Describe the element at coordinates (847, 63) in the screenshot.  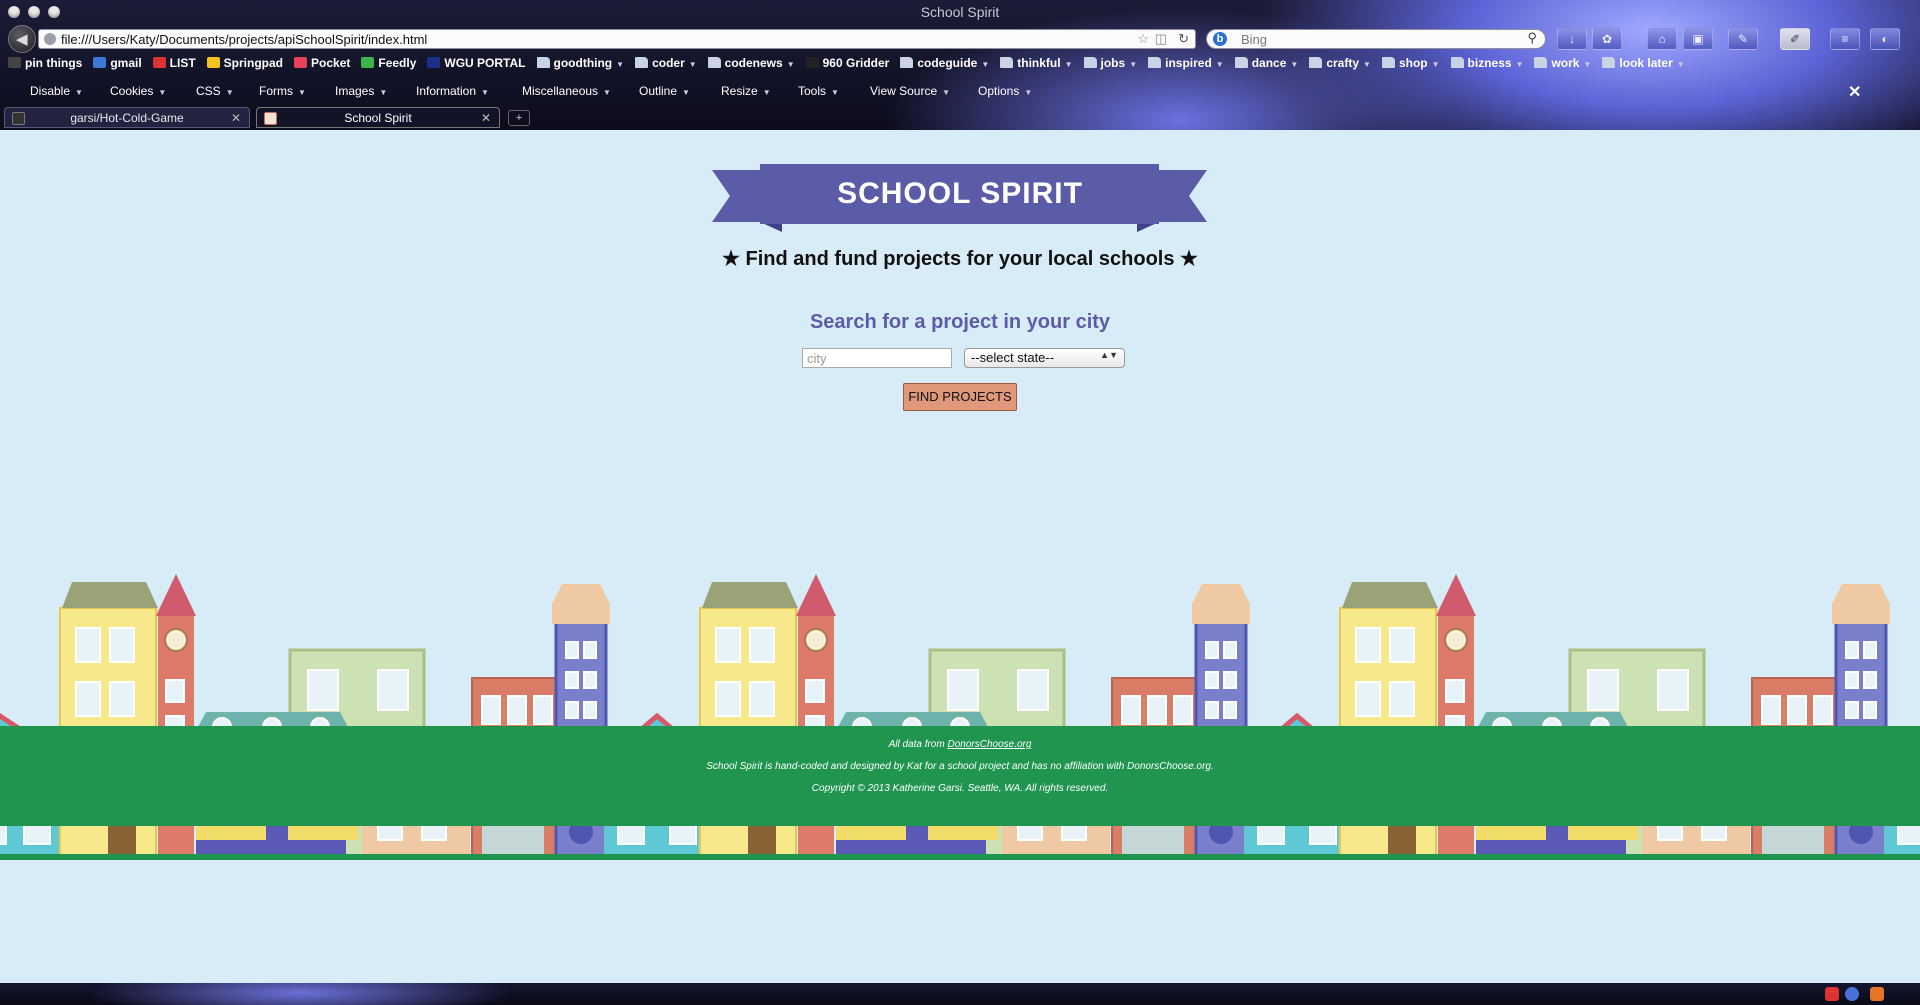
I see `bookmark-960-gridder: 960 Gridder` at that location.